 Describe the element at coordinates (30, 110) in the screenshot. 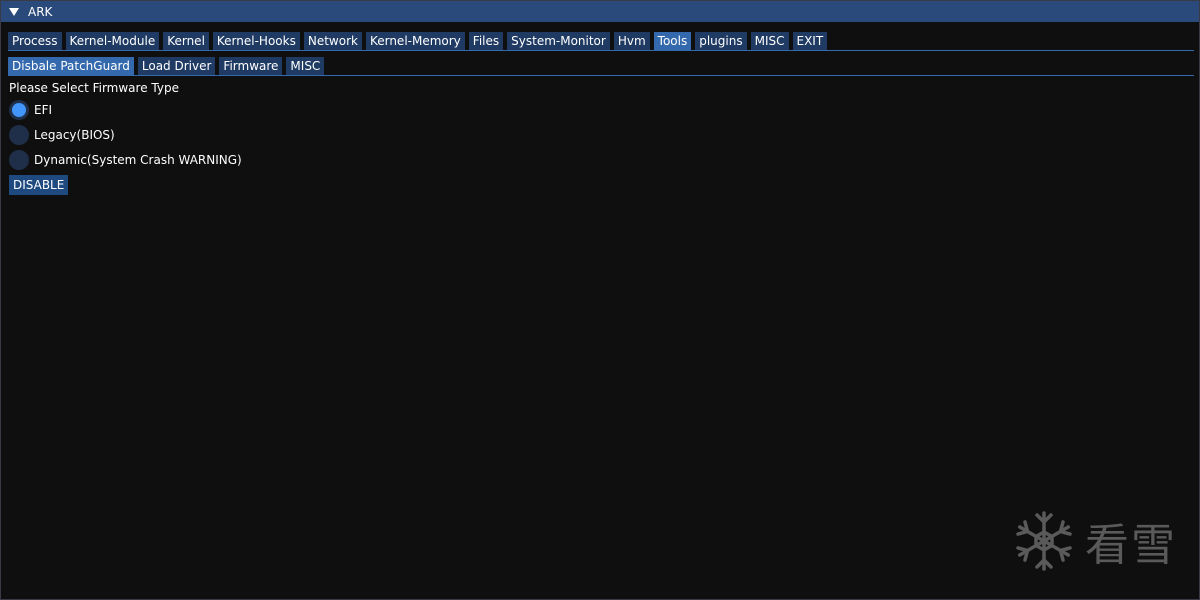

I see `radio-efi: EFI` at that location.